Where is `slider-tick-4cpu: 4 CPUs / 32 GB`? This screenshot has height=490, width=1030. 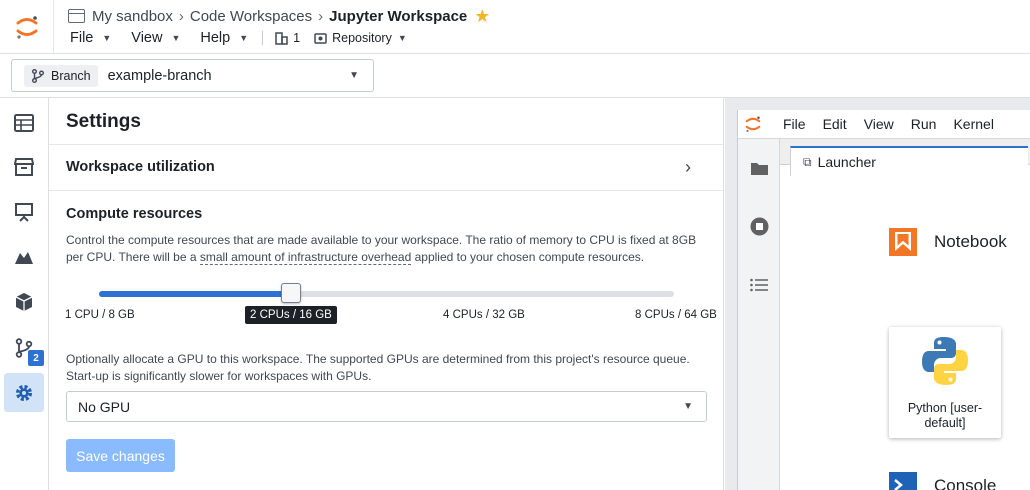 slider-tick-4cpu: 4 CPUs / 32 GB is located at coordinates (484, 315).